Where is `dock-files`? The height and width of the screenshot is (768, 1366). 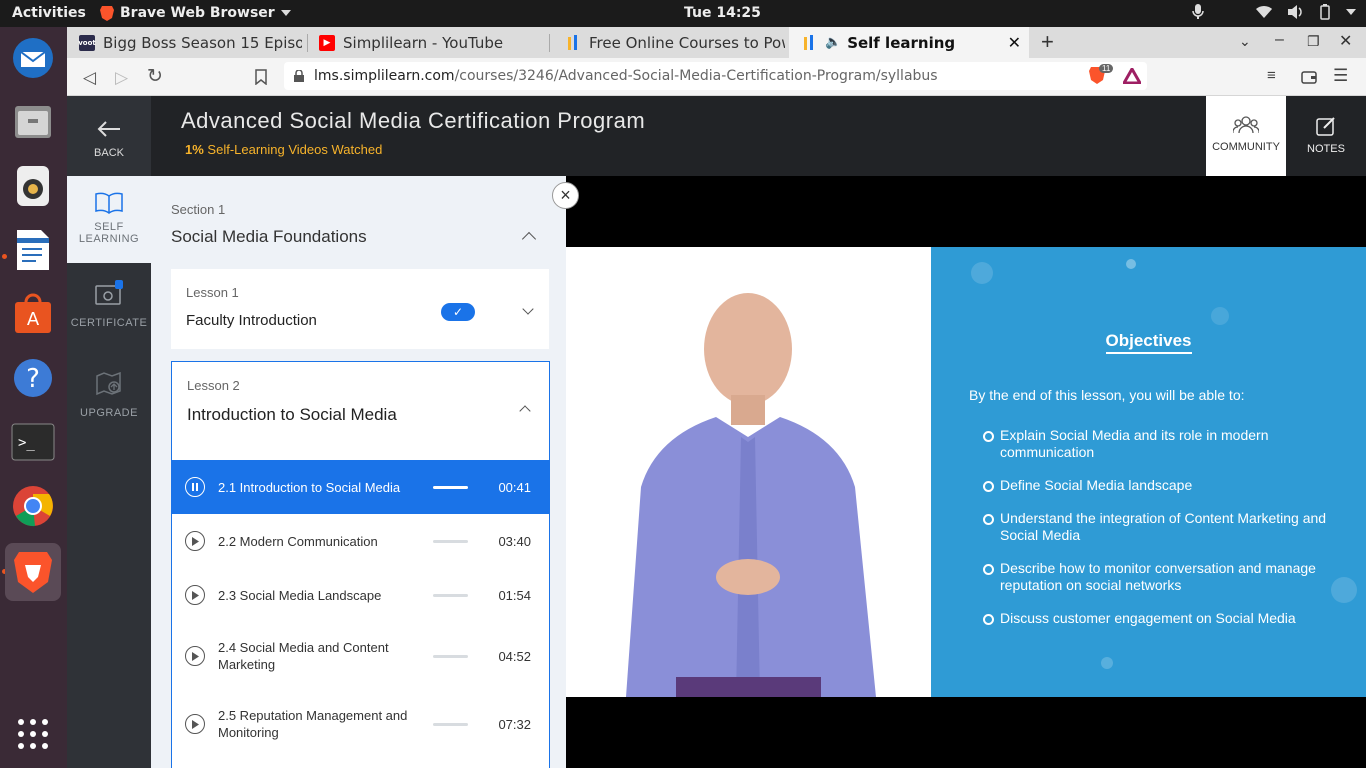
dock-files is located at coordinates (33, 122).